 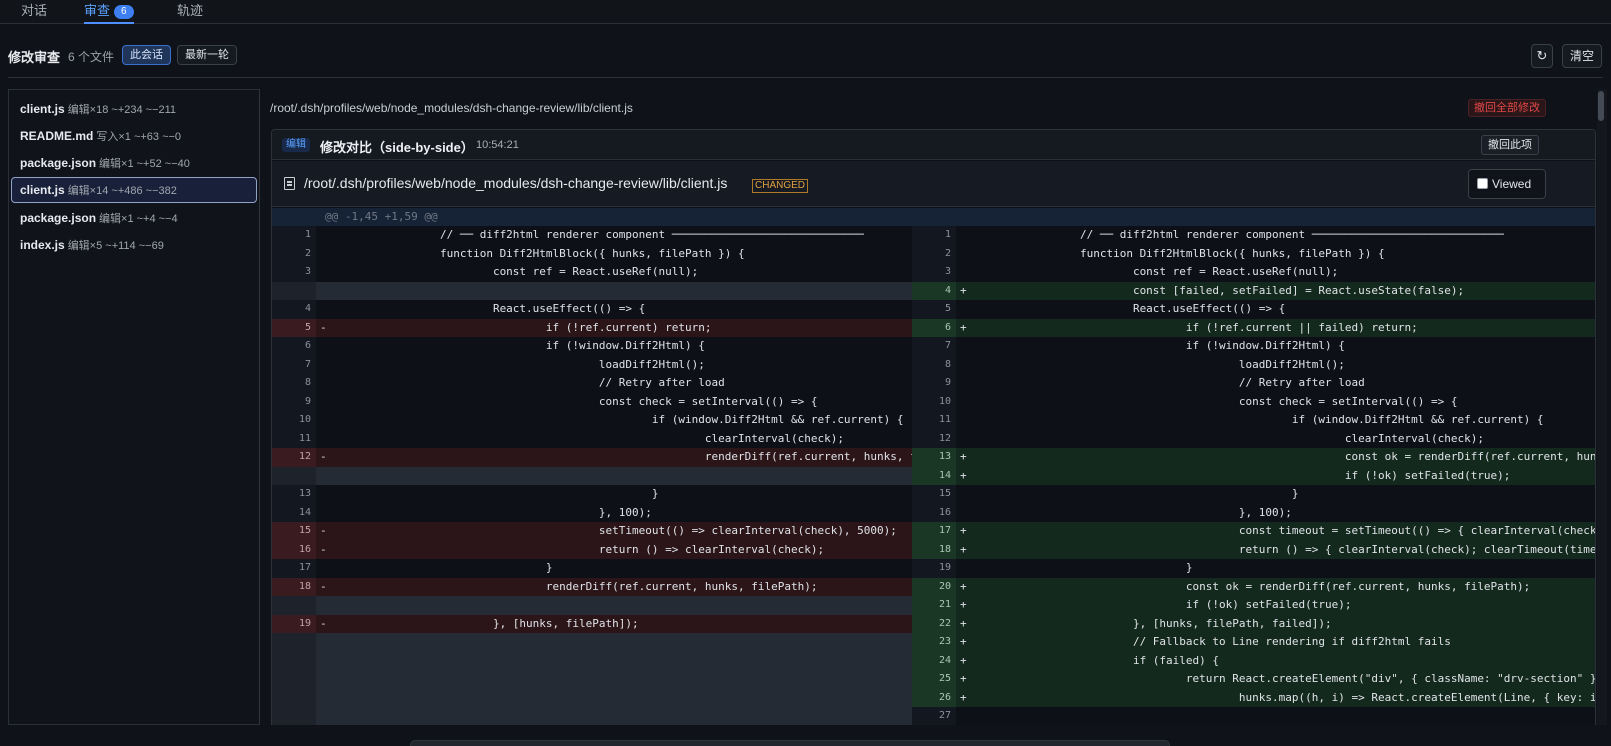 What do you see at coordinates (1602, 407) in the screenshot?
I see `scrollbar` at bounding box center [1602, 407].